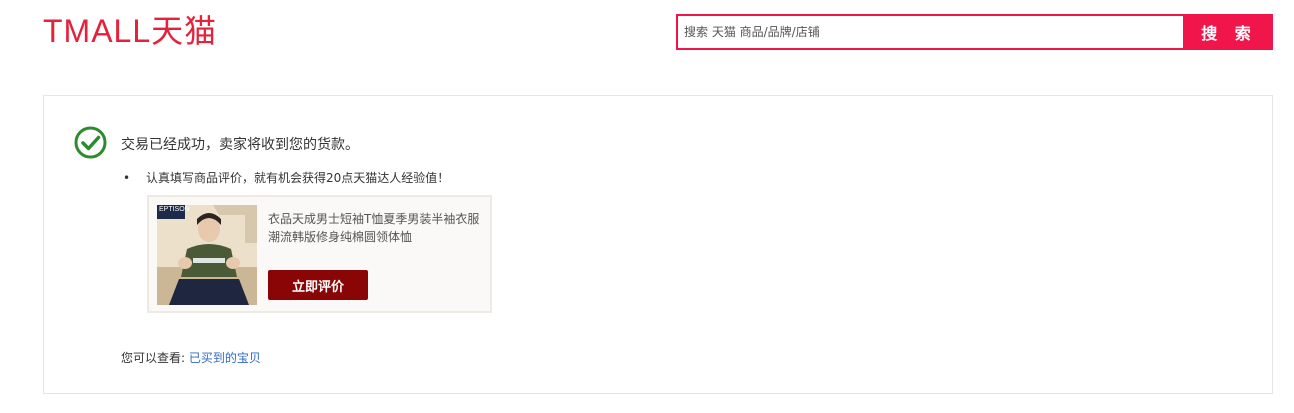  What do you see at coordinates (1229, 32) in the screenshot?
I see `search-button: 搜 索` at bounding box center [1229, 32].